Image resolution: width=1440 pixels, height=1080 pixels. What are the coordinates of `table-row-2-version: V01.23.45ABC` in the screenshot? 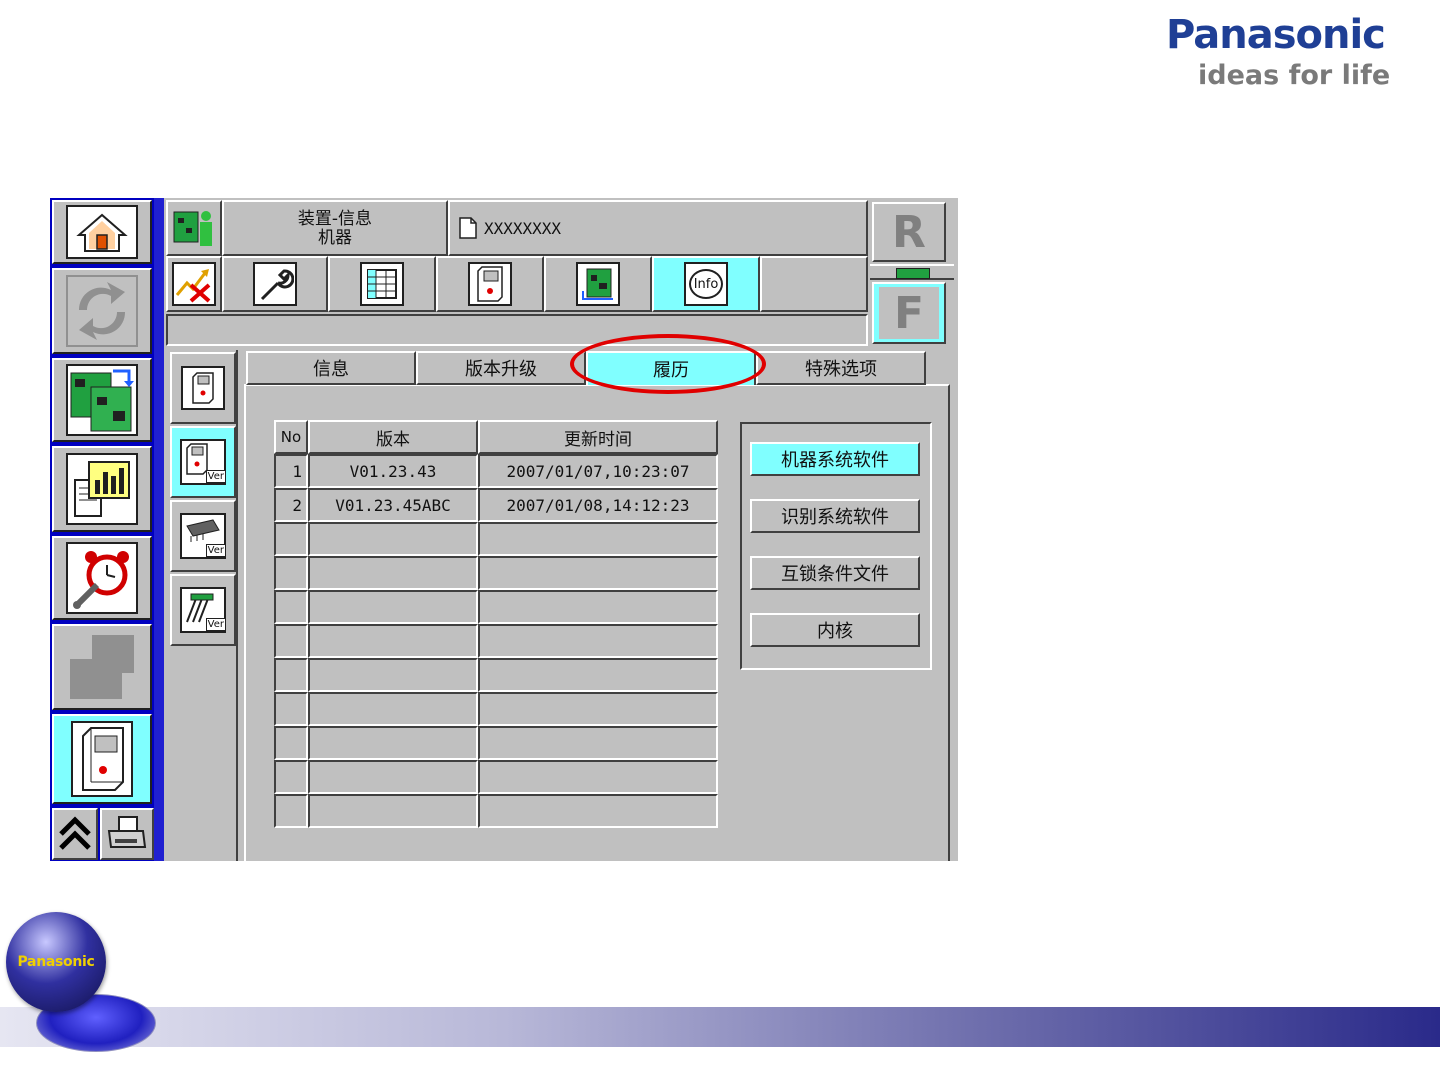 It's located at (393, 505).